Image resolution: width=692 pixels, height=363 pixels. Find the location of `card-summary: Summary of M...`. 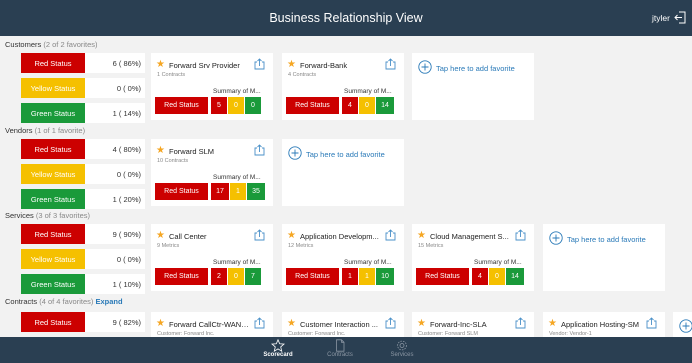

card-summary: Summary of M... is located at coordinates (237, 177).